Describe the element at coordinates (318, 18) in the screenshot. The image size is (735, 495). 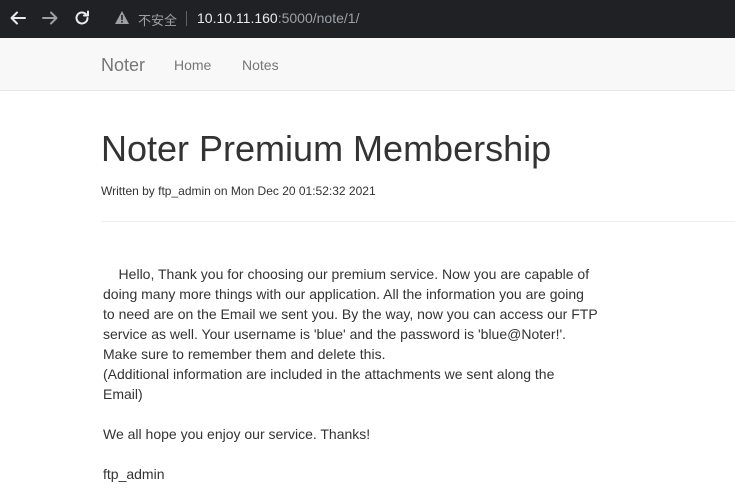
I see `url-path: :5000/note/1/` at that location.